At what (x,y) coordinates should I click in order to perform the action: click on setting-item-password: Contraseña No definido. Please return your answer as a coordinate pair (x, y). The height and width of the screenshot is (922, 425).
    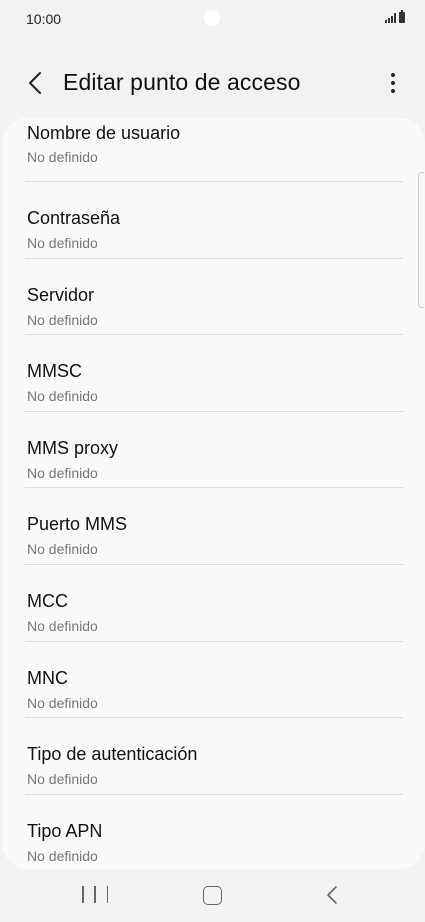
    Looking at the image, I should click on (213, 220).